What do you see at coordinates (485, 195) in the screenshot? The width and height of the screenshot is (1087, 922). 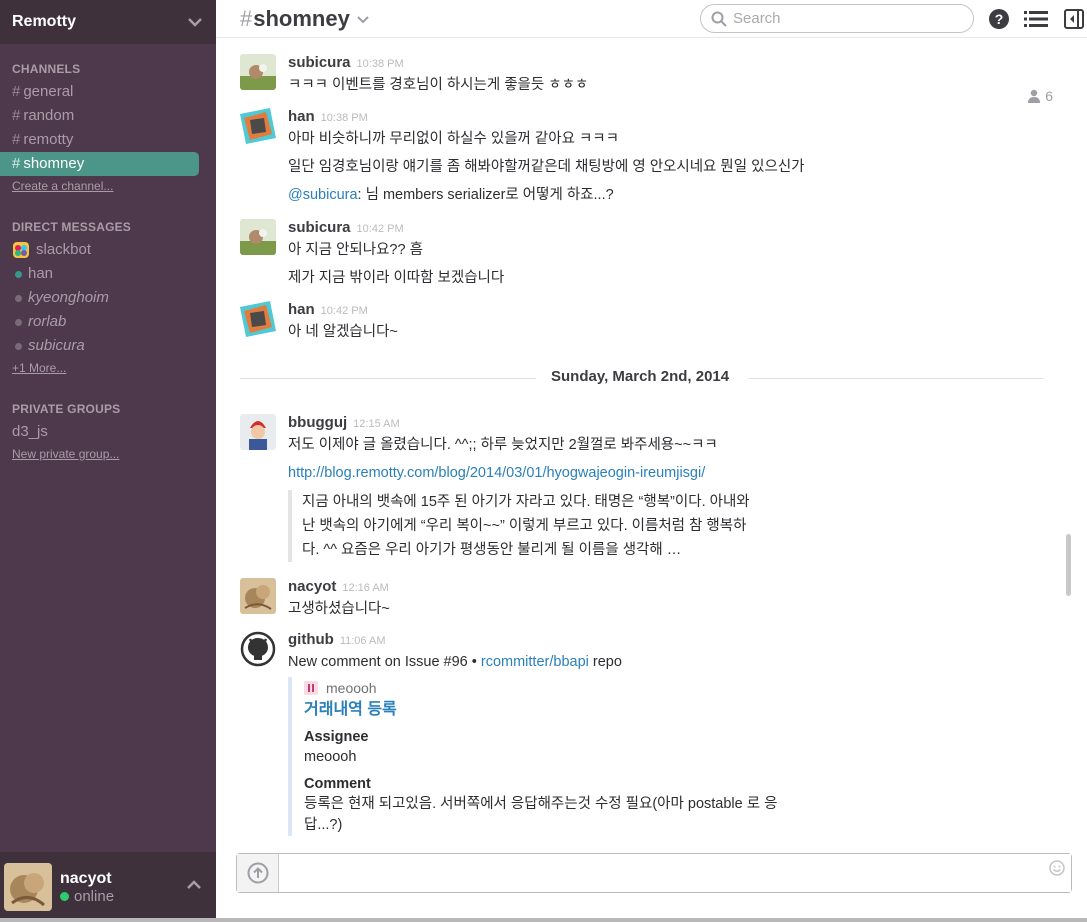 I see `message-text-rest: : 님 members serializer로 어떻게 하죠...?` at bounding box center [485, 195].